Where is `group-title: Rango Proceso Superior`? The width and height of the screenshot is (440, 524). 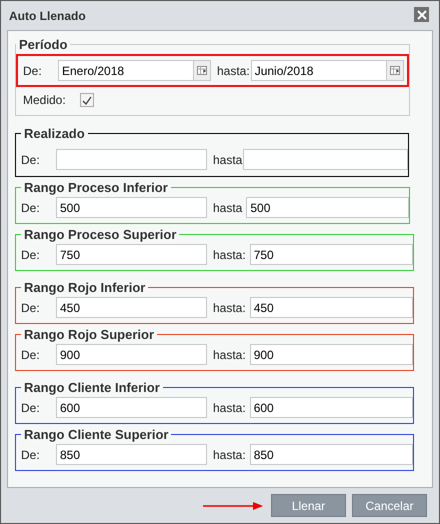 group-title: Rango Proceso Superior is located at coordinates (100, 234).